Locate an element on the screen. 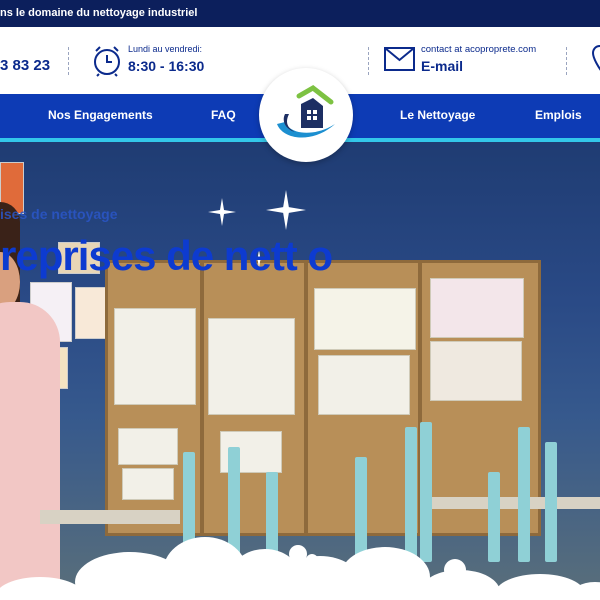  hours-label: Lundi au vendredi: is located at coordinates (165, 49).